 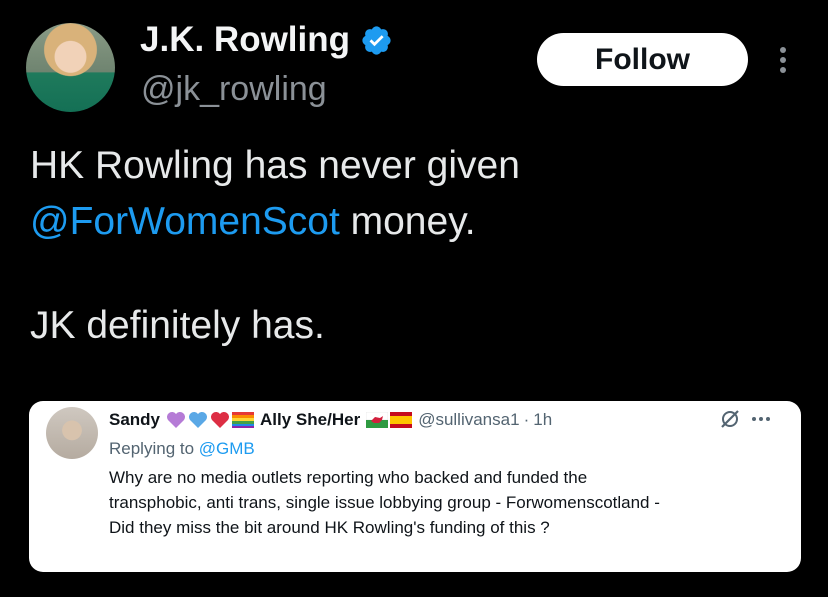 What do you see at coordinates (377, 420) in the screenshot?
I see `wales-flag-emoji` at bounding box center [377, 420].